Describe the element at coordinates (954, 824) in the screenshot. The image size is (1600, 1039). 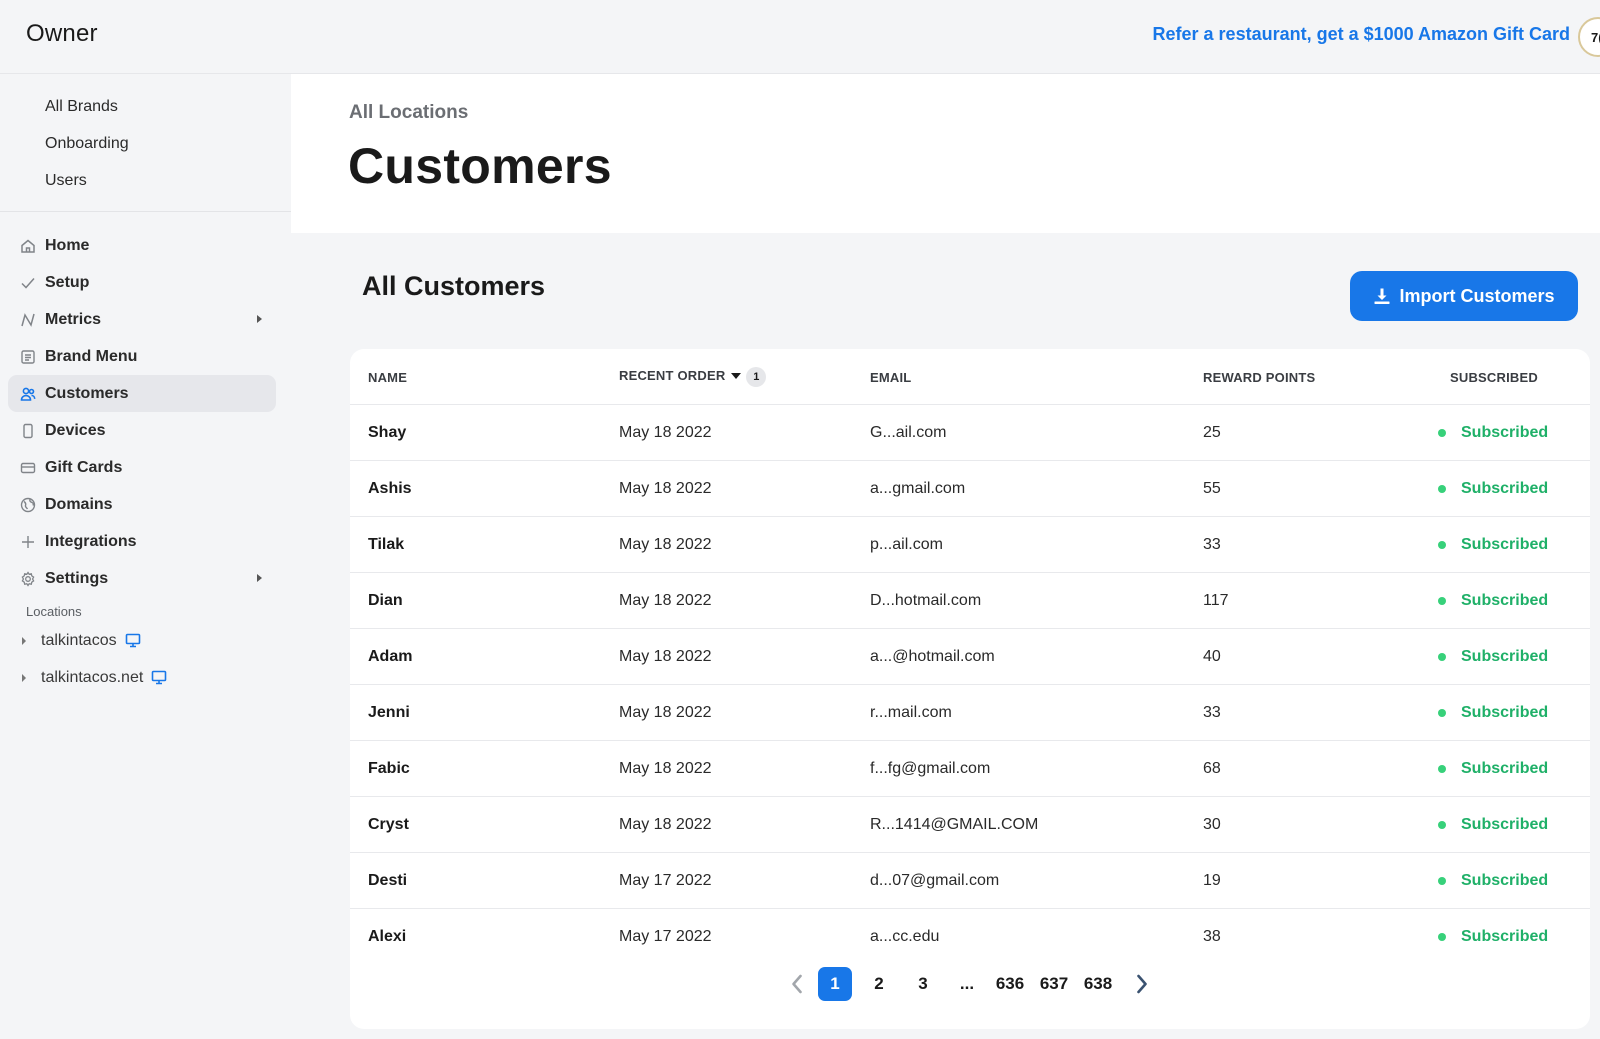
I see `customer-email: R...1414@GMAIL.COM` at that location.